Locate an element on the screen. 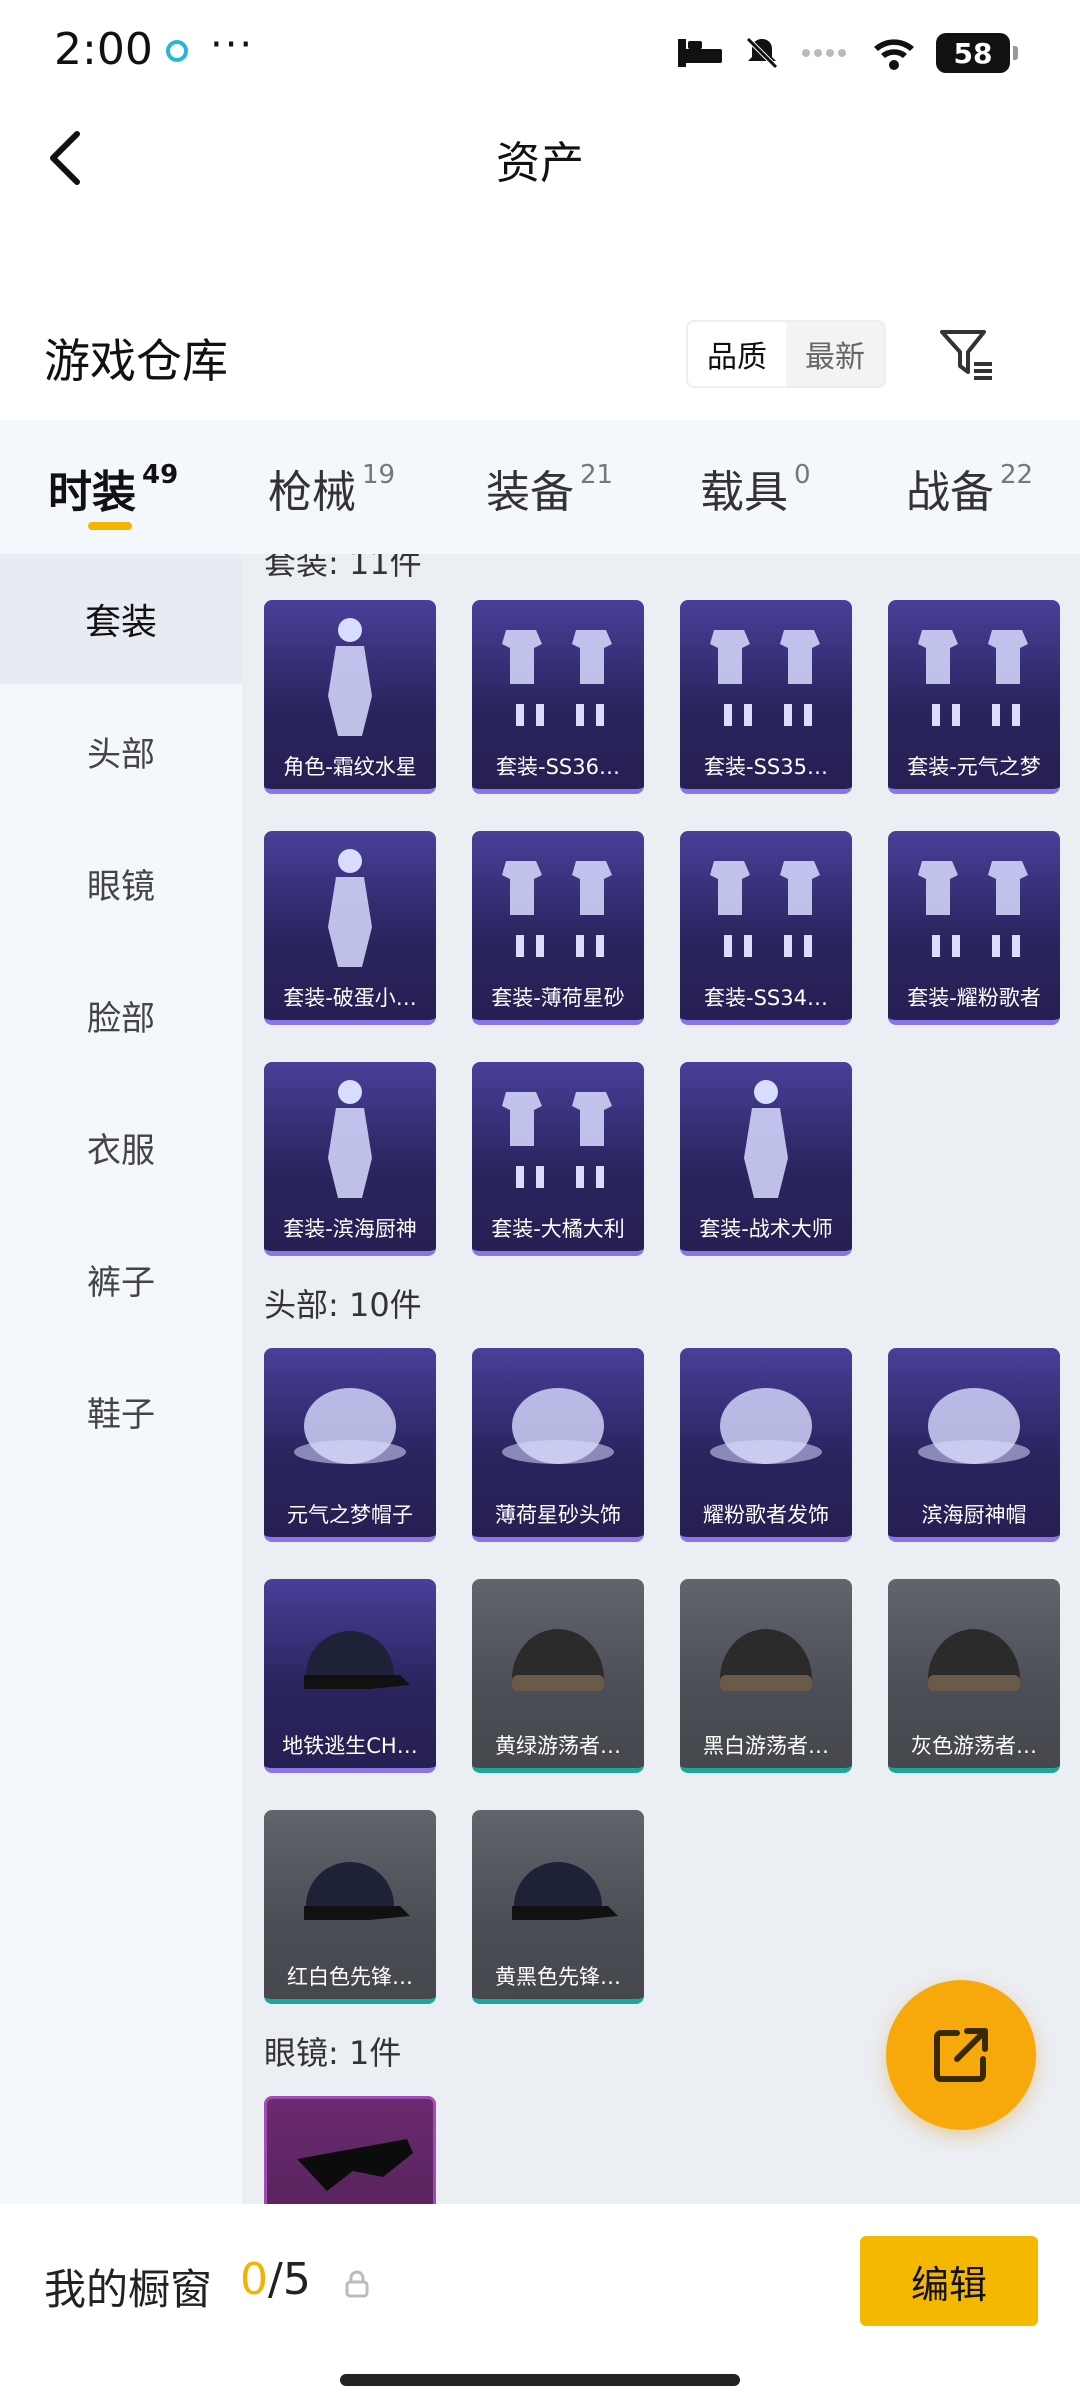 The width and height of the screenshot is (1080, 2400). page-title: 资产 is located at coordinates (540, 163).